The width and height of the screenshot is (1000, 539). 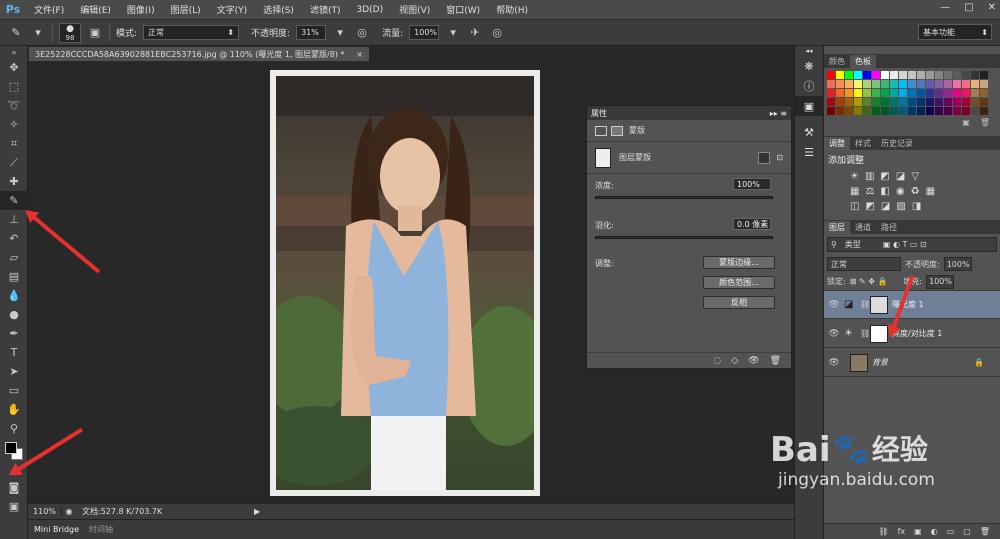 I want to click on tab-swatches: 色板, so click(x=863, y=61).